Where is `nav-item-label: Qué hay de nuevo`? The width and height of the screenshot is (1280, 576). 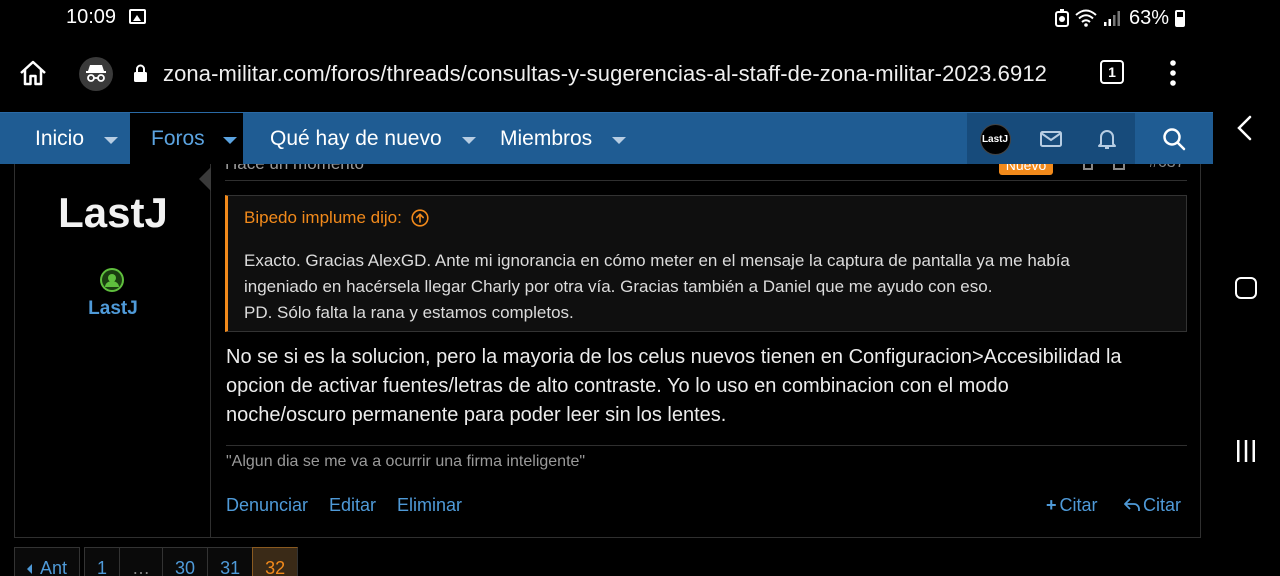
nav-item-label: Qué hay de nuevo is located at coordinates (356, 138).